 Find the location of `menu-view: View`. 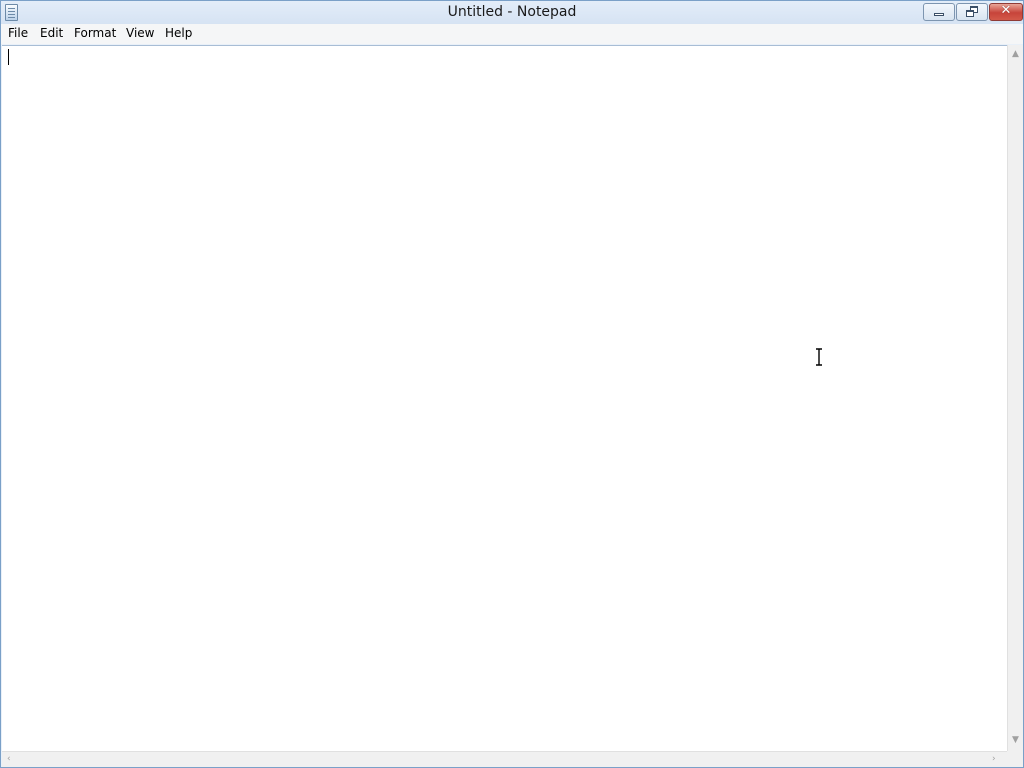

menu-view: View is located at coordinates (140, 33).